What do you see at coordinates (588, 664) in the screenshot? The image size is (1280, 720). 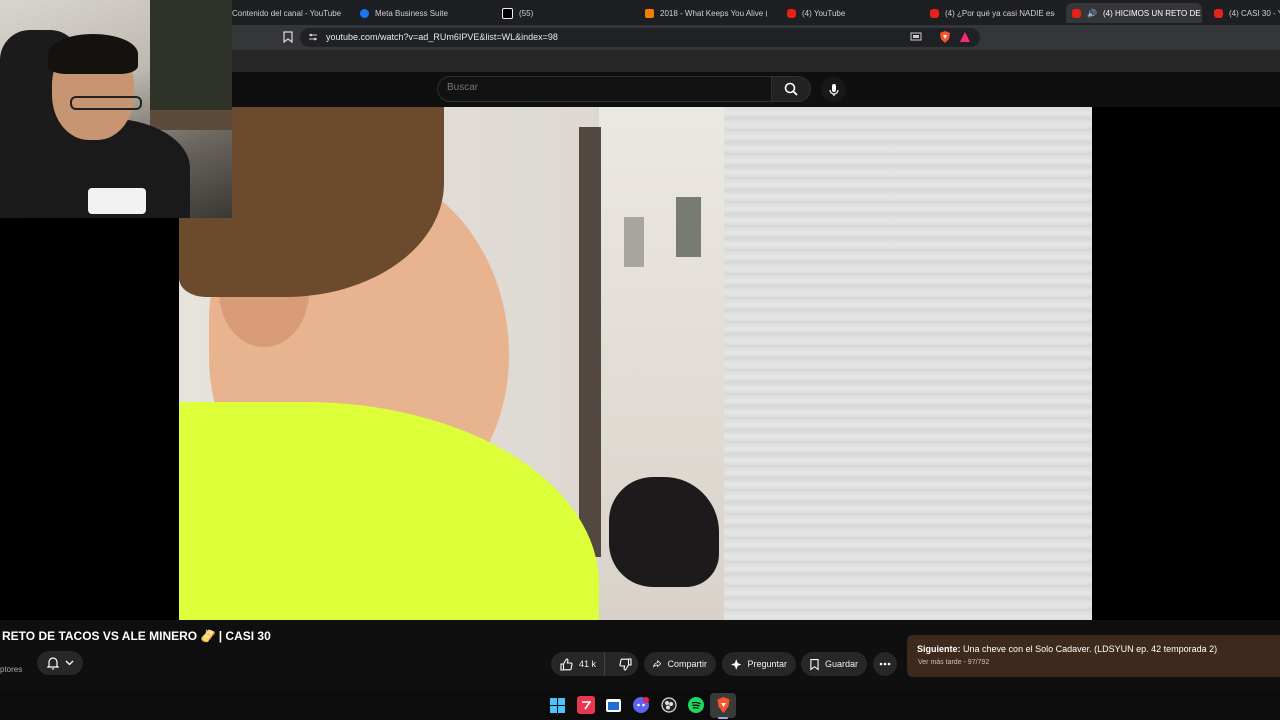 I see `like-count: 41 k` at bounding box center [588, 664].